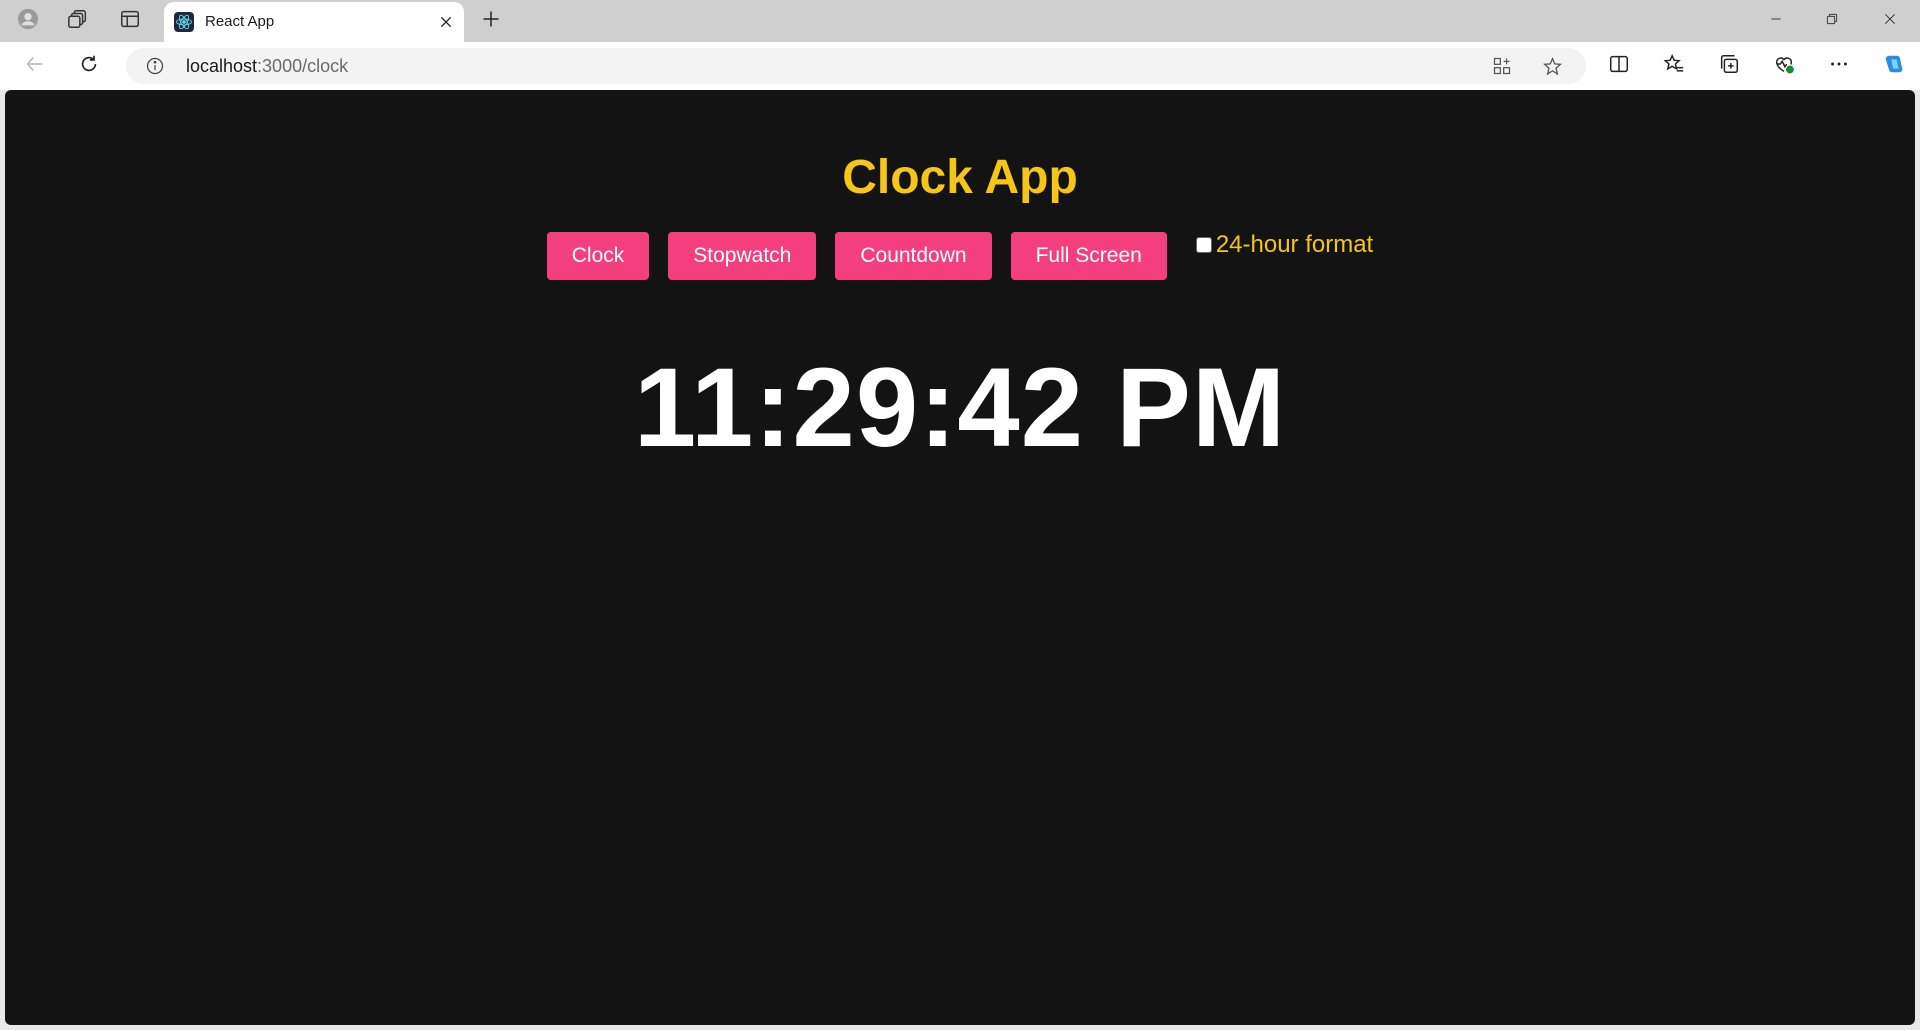  I want to click on close-window-button, so click(1890, 21).